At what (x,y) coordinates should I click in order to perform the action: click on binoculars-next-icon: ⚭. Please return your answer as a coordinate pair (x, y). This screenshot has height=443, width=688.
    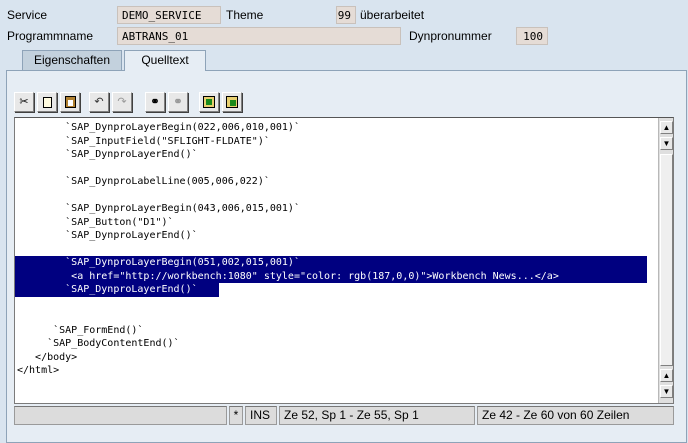
    Looking at the image, I should click on (178, 101).